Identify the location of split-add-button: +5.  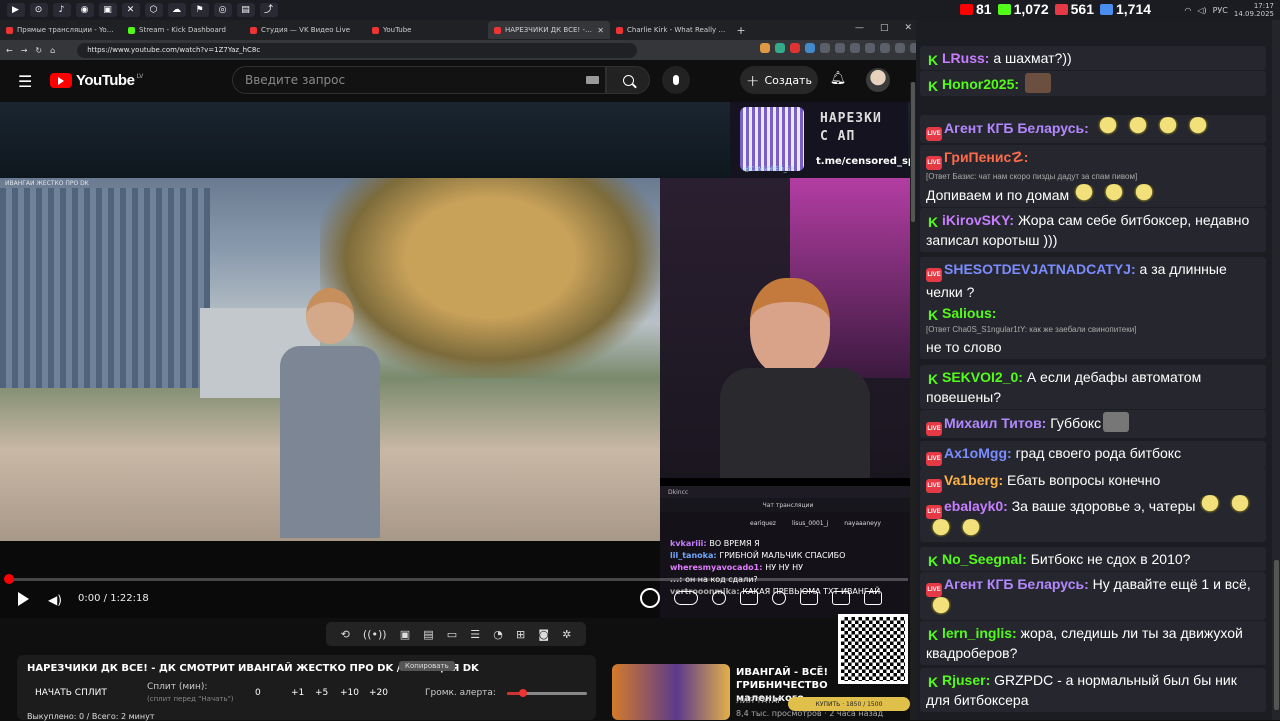
(321, 693).